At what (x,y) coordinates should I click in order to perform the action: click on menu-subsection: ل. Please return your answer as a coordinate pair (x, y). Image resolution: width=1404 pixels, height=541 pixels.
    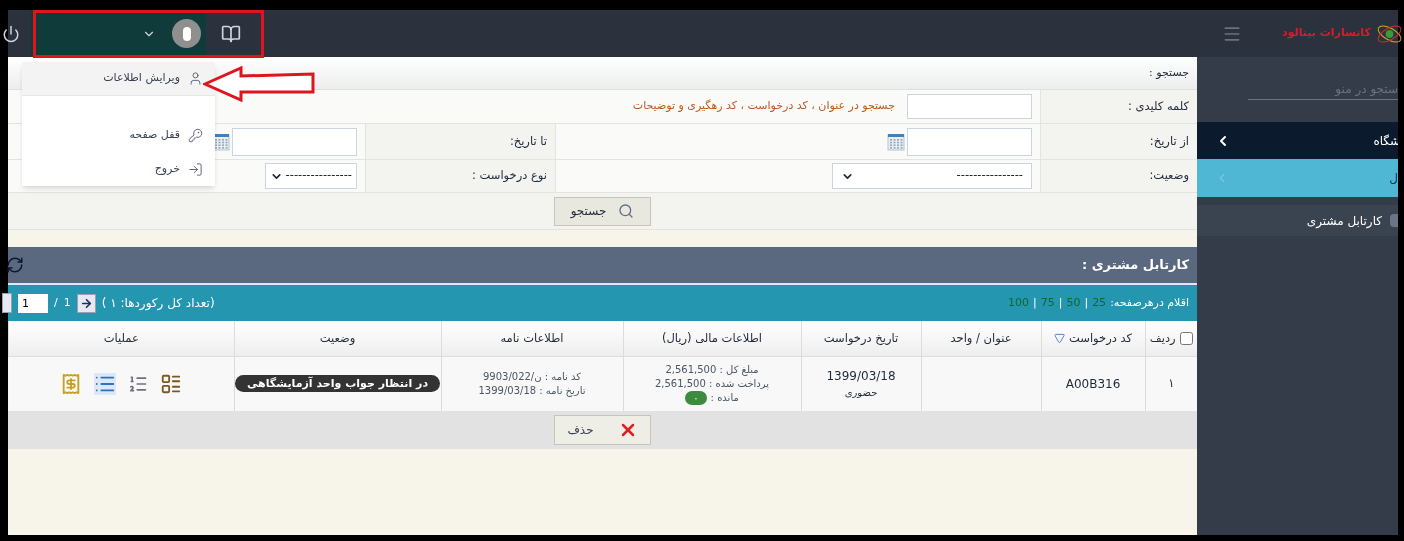
    Looking at the image, I should click on (1297, 178).